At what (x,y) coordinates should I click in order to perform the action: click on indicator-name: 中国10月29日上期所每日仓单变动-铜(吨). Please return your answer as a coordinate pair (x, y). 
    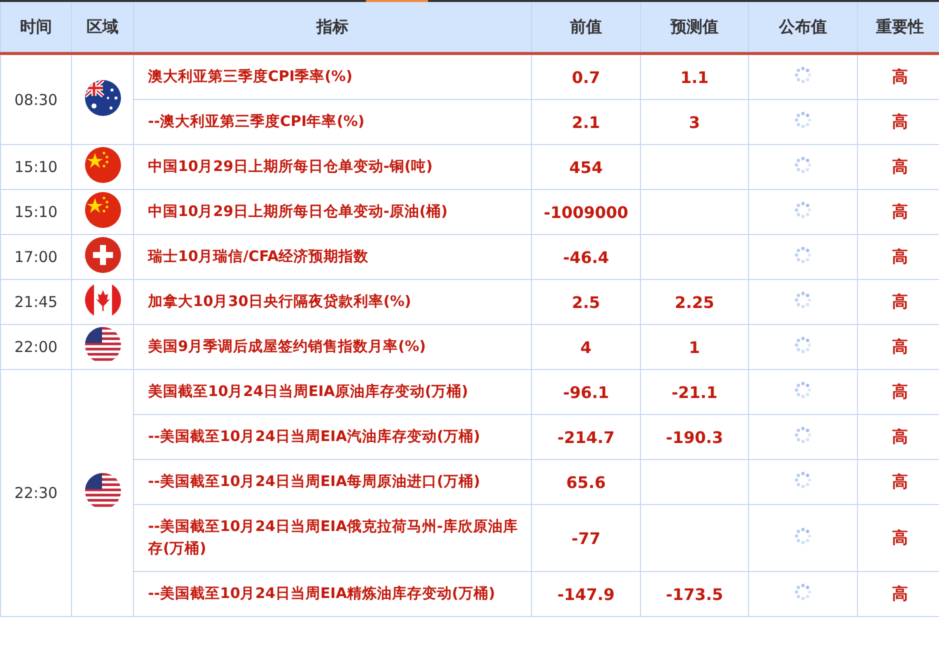
    Looking at the image, I should click on (333, 167).